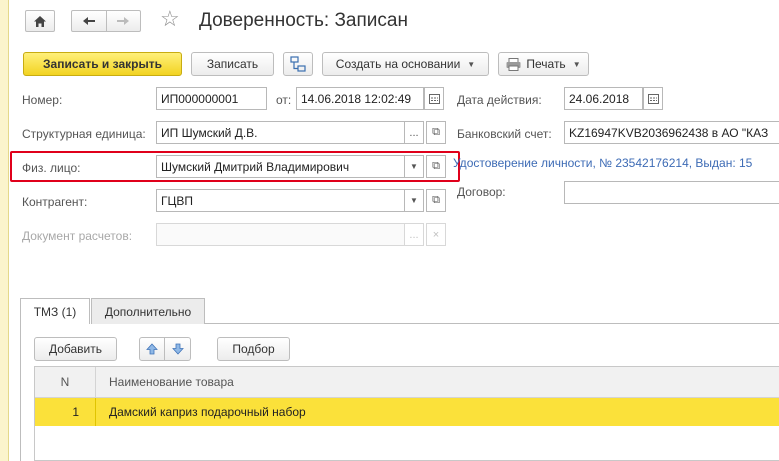  What do you see at coordinates (164, 382) in the screenshot?
I see `column-header-name: Наименование товара` at bounding box center [164, 382].